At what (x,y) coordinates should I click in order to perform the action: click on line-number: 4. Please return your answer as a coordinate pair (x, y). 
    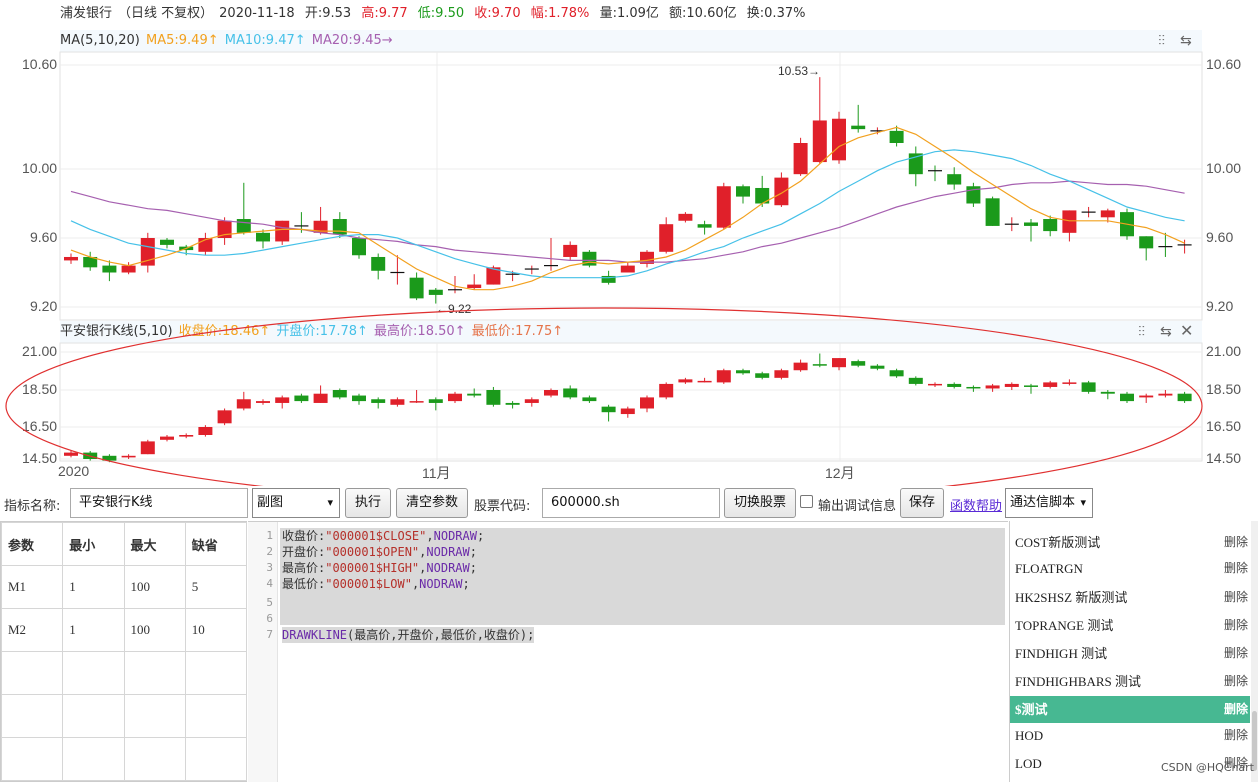
    Looking at the image, I should click on (269, 583).